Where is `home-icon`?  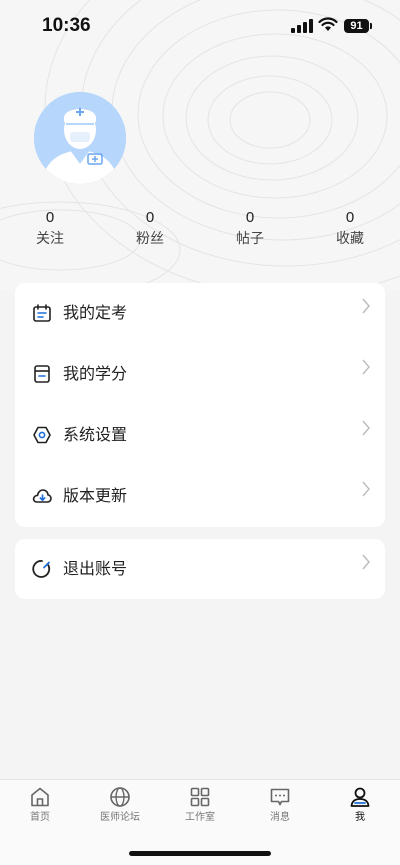 home-icon is located at coordinates (40, 797).